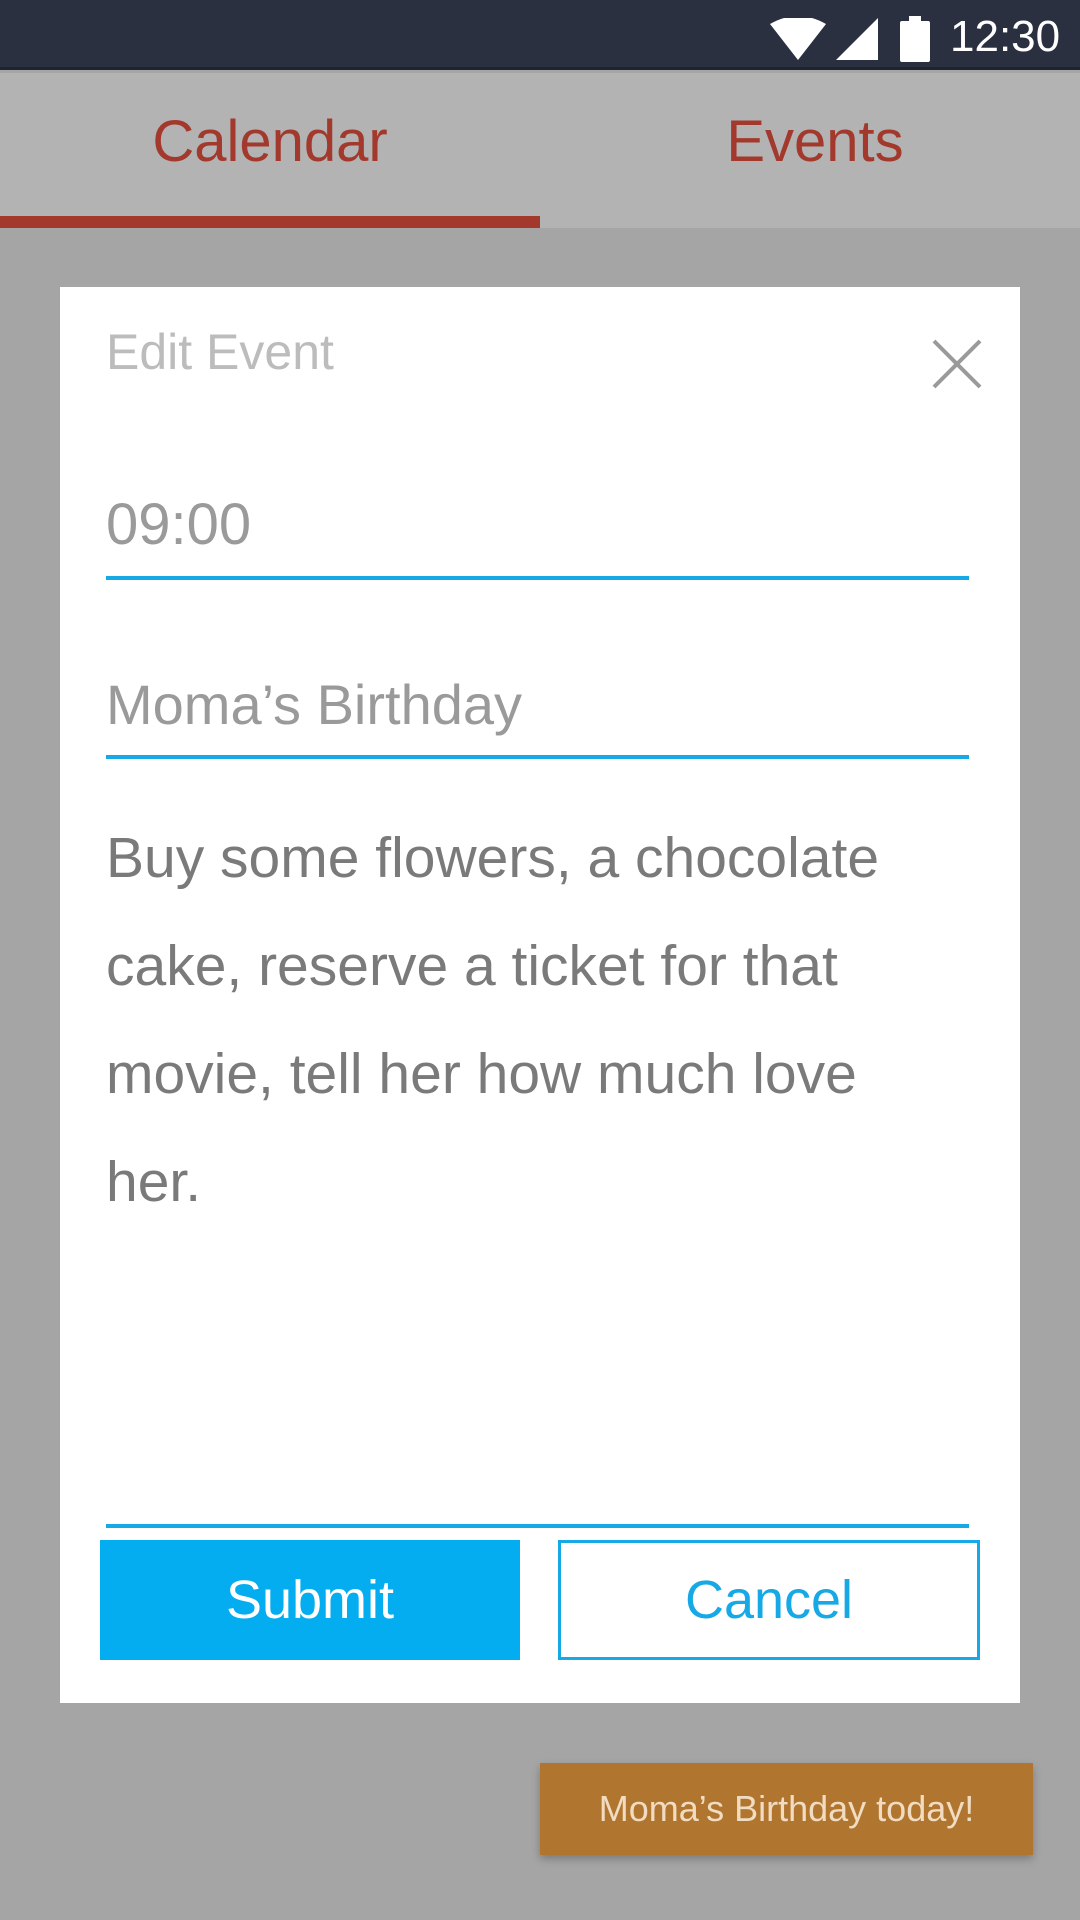 The width and height of the screenshot is (1080, 1920). I want to click on submit-button-label: Submit, so click(310, 1600).